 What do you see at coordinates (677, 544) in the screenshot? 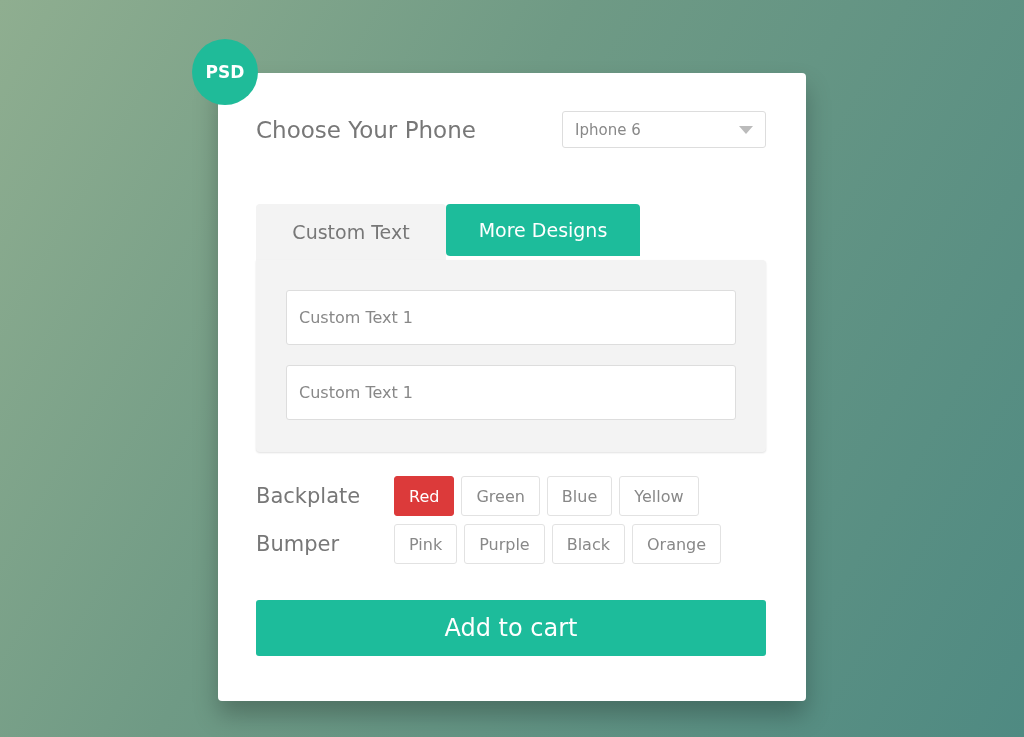
I see `color-option: Orange` at bounding box center [677, 544].